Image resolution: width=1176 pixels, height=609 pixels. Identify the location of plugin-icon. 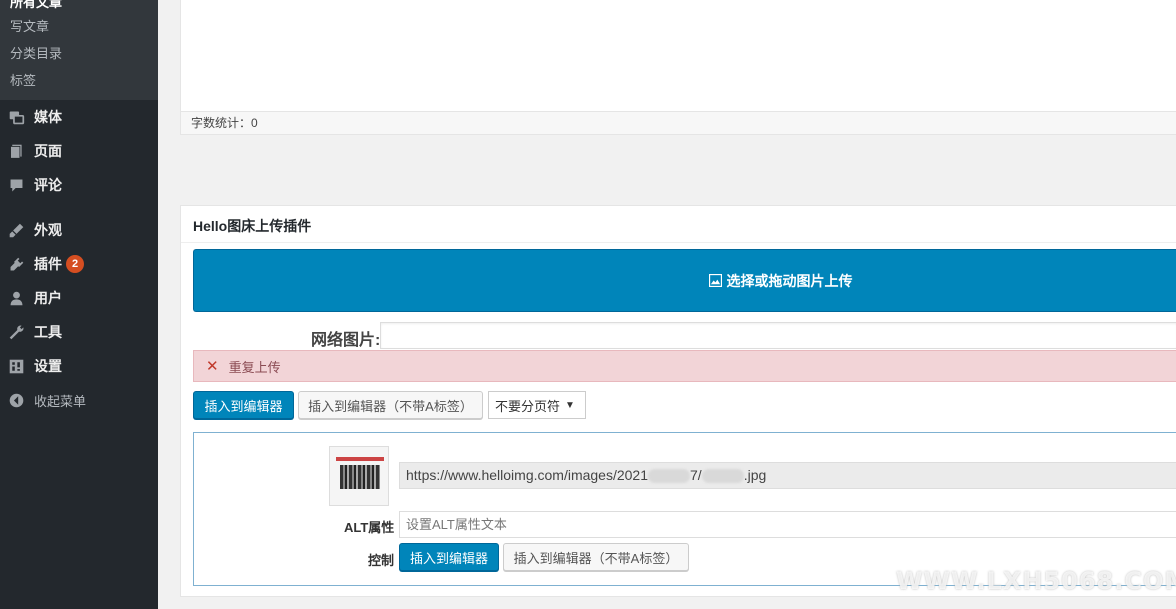
(16, 264).